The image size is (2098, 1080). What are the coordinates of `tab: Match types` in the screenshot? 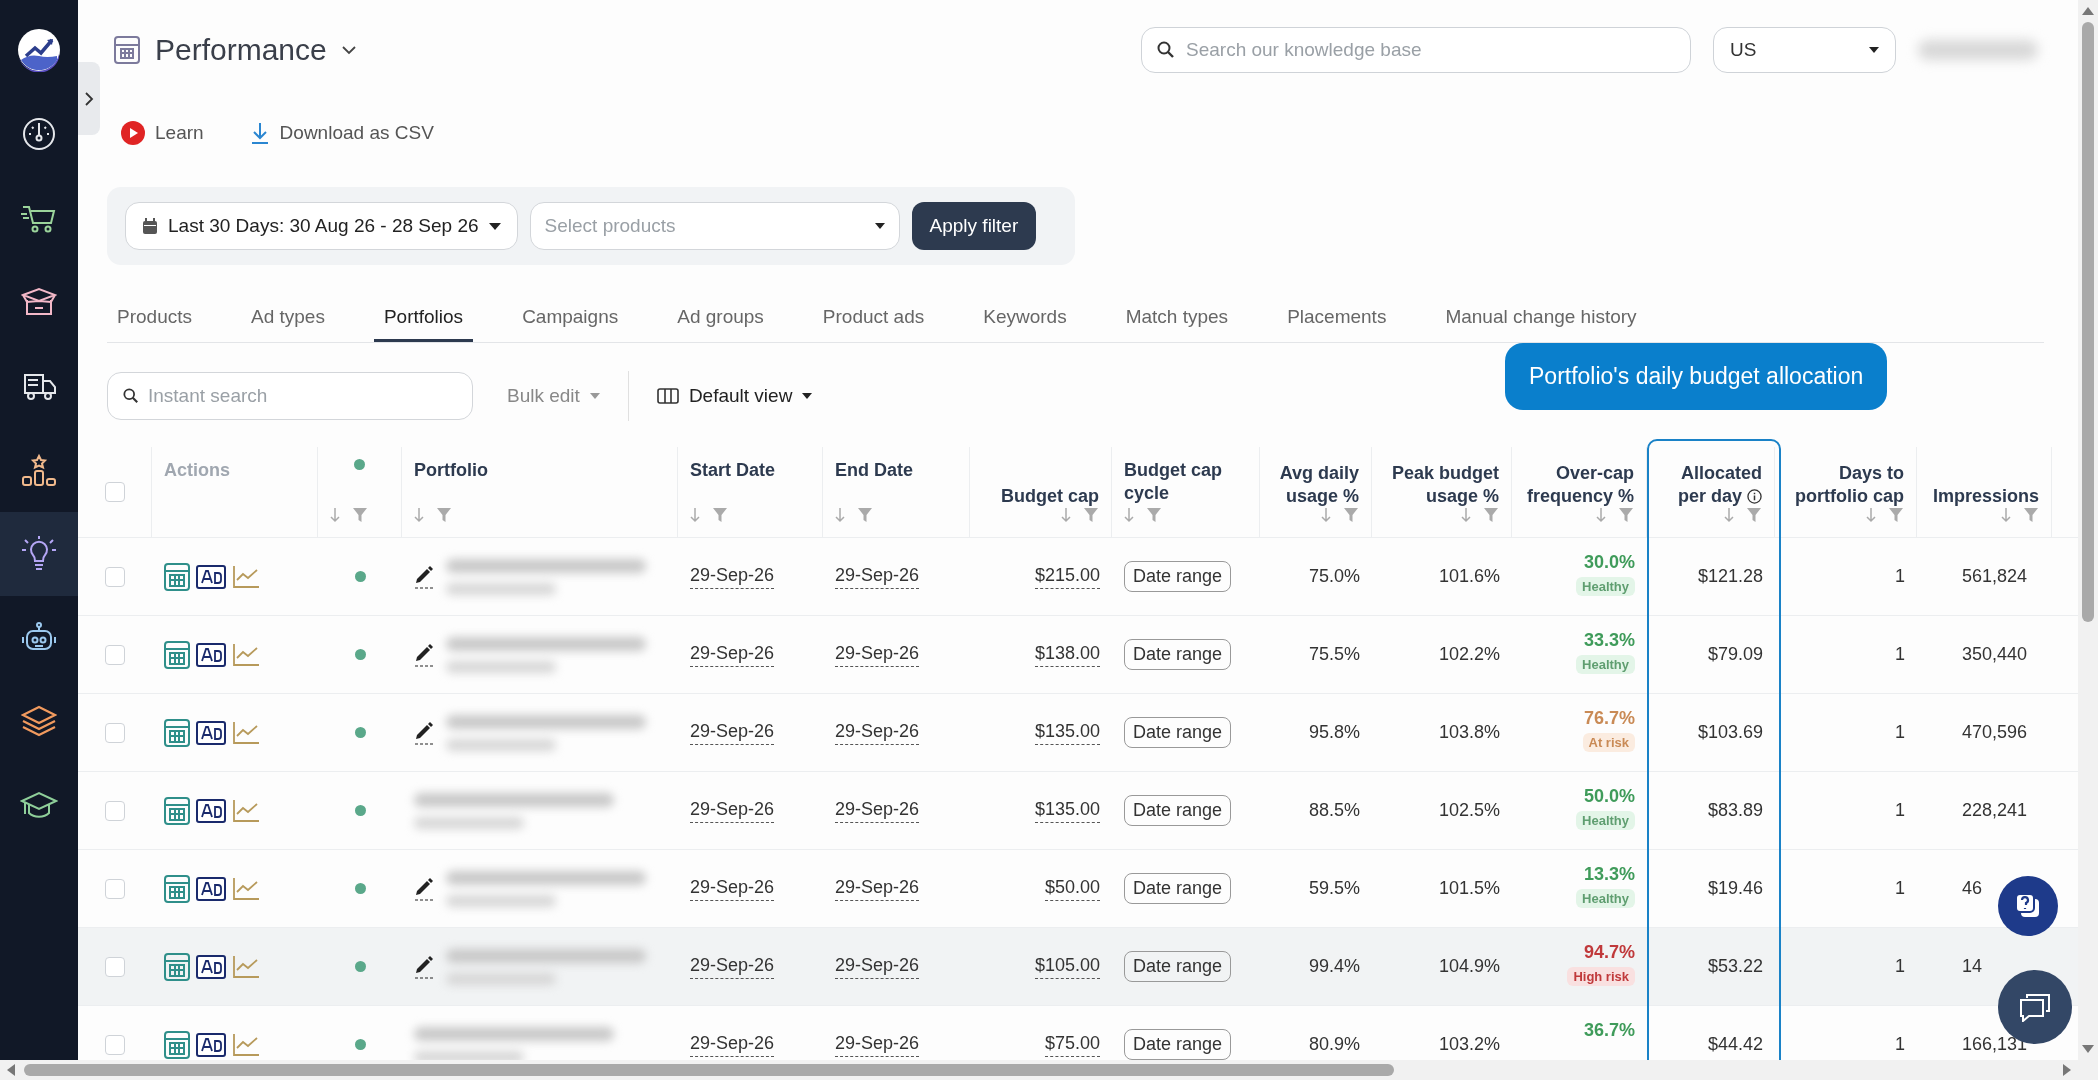 It's located at (1177, 318).